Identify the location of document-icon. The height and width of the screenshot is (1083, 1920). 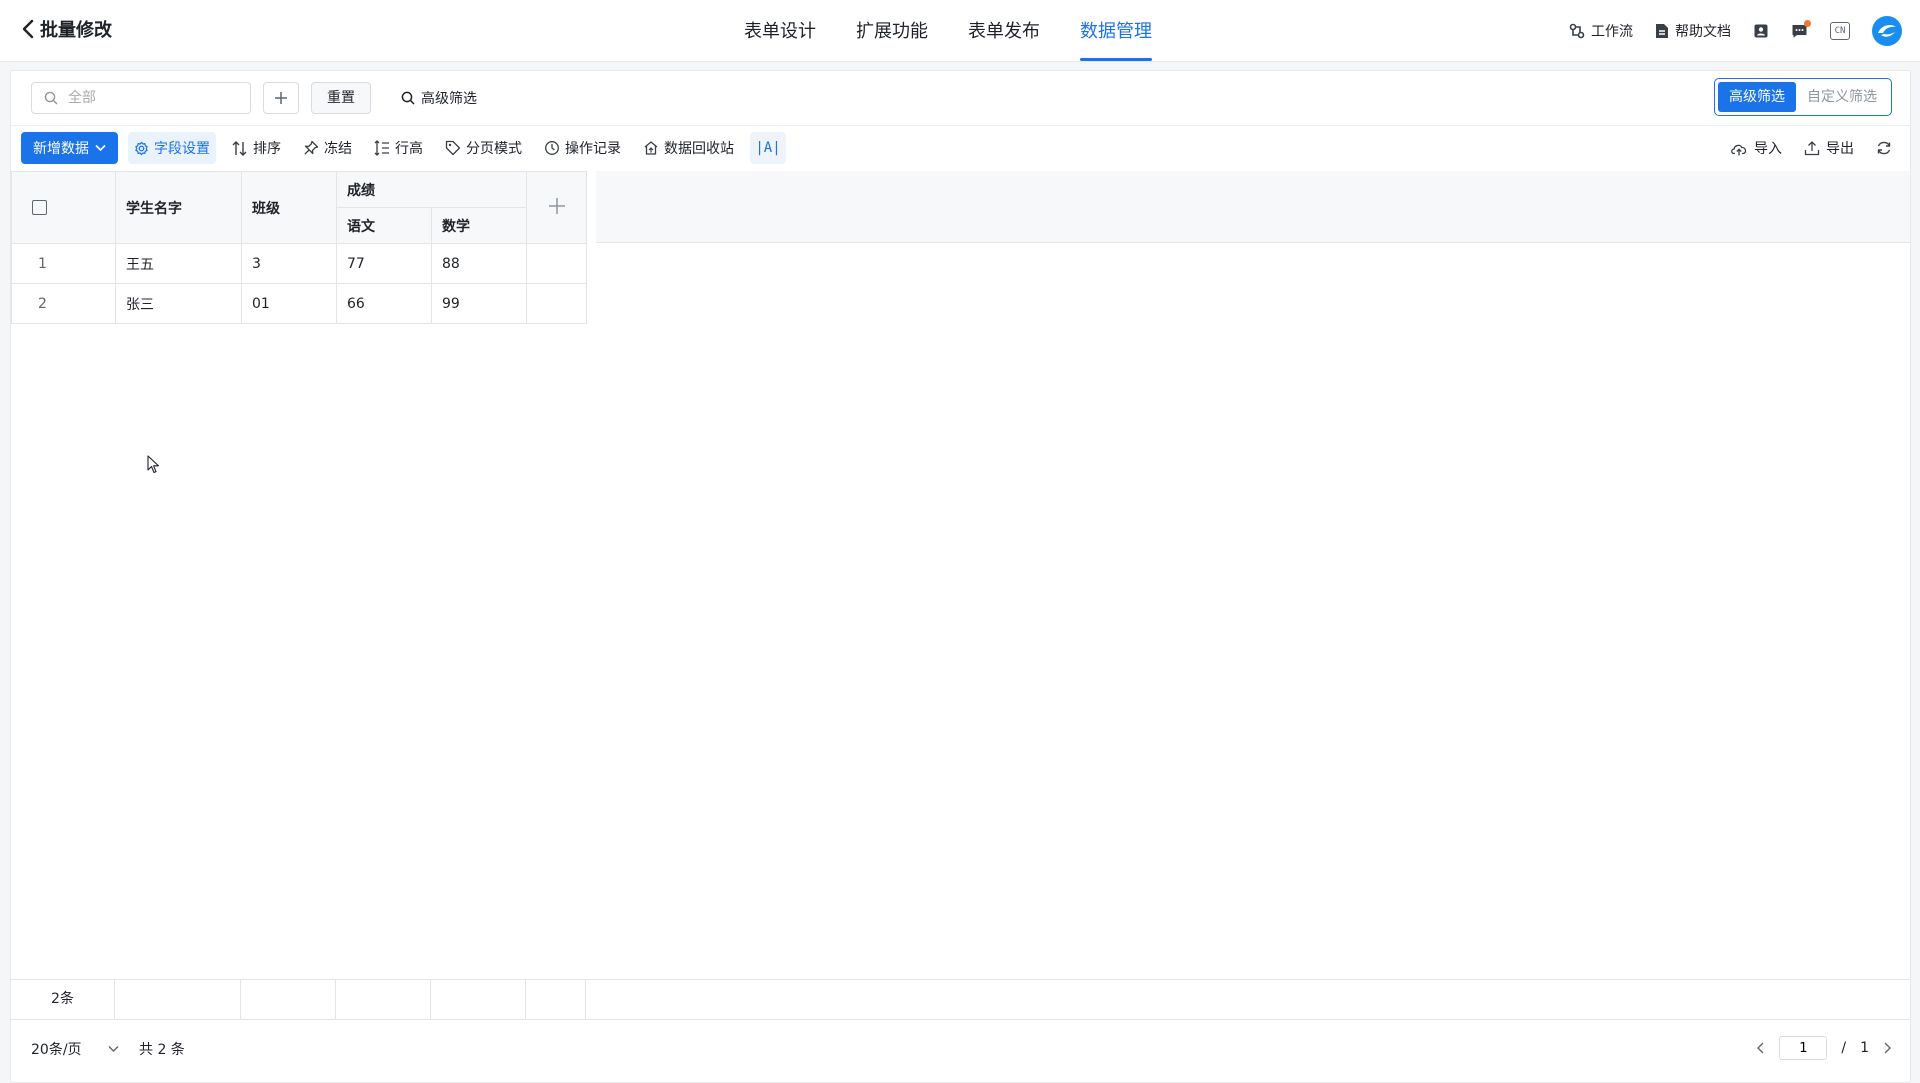
(1662, 31).